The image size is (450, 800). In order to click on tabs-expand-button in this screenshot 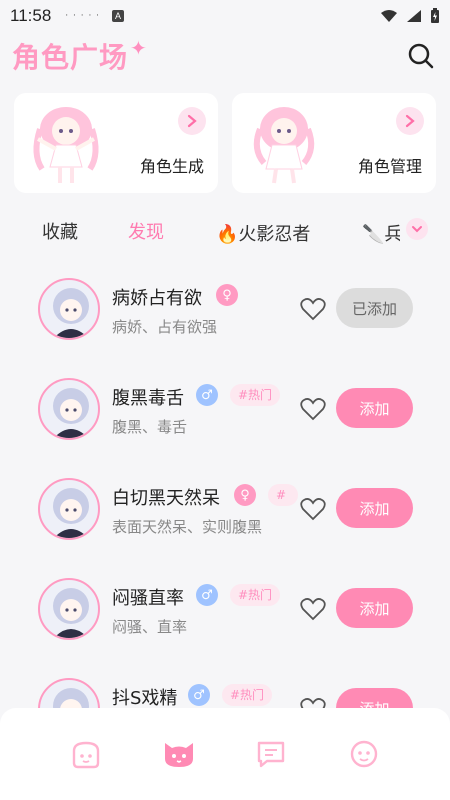, I will do `click(417, 229)`.